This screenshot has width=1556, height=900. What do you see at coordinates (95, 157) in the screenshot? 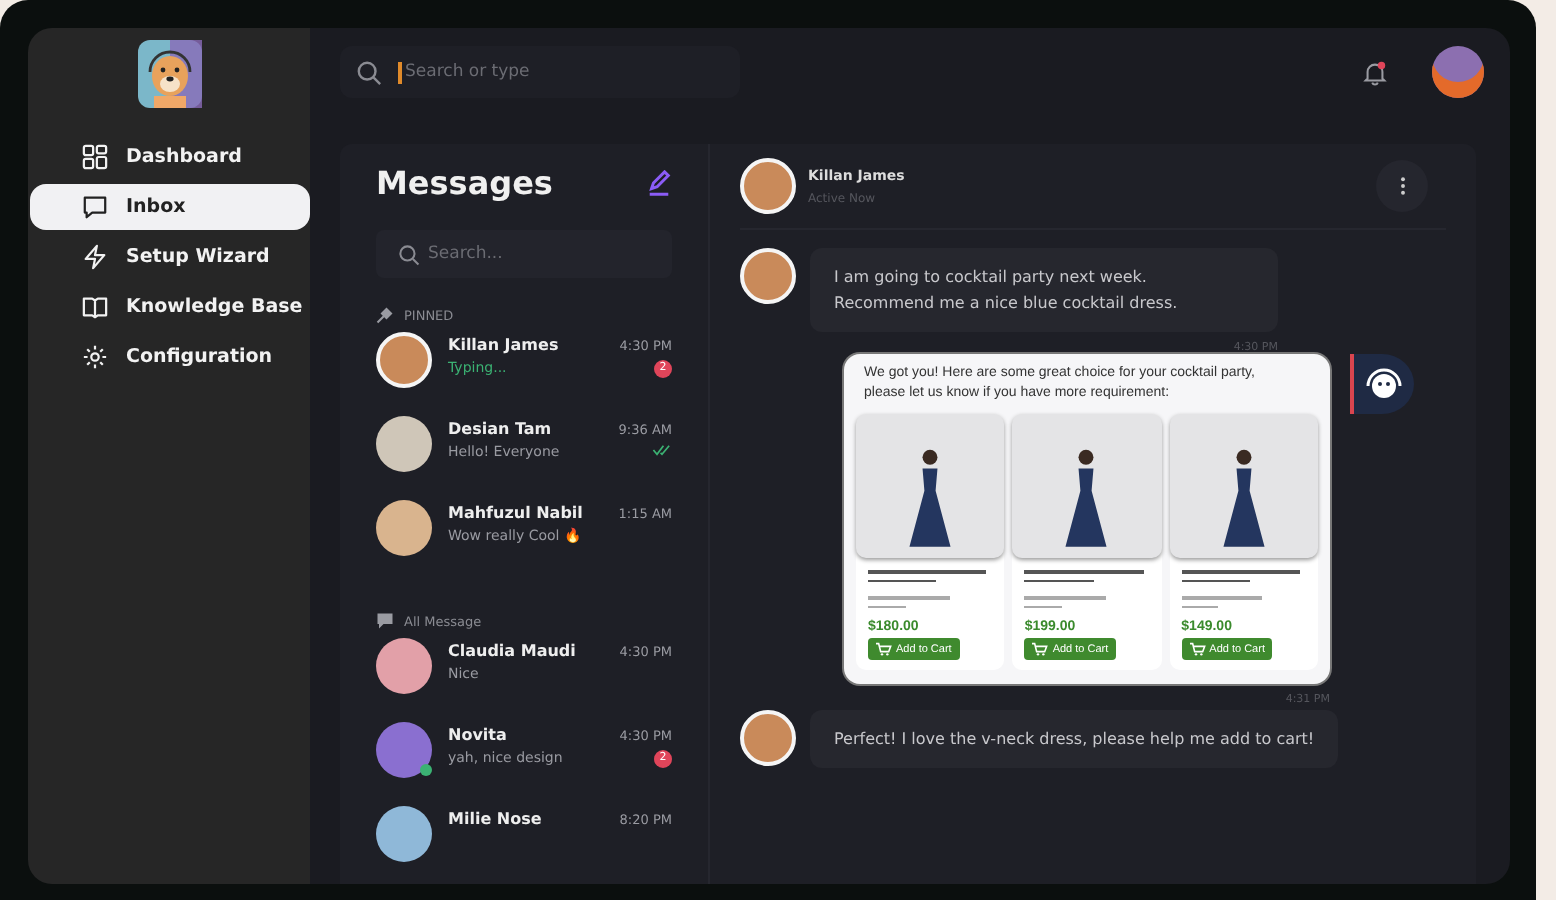
I see `grid-icon` at bounding box center [95, 157].